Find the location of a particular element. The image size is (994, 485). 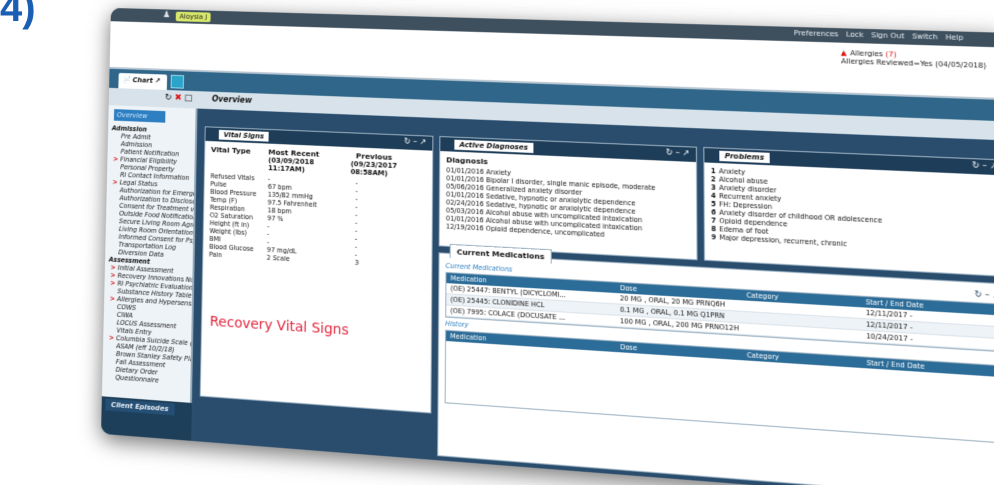

add-tab-icon is located at coordinates (177, 81).